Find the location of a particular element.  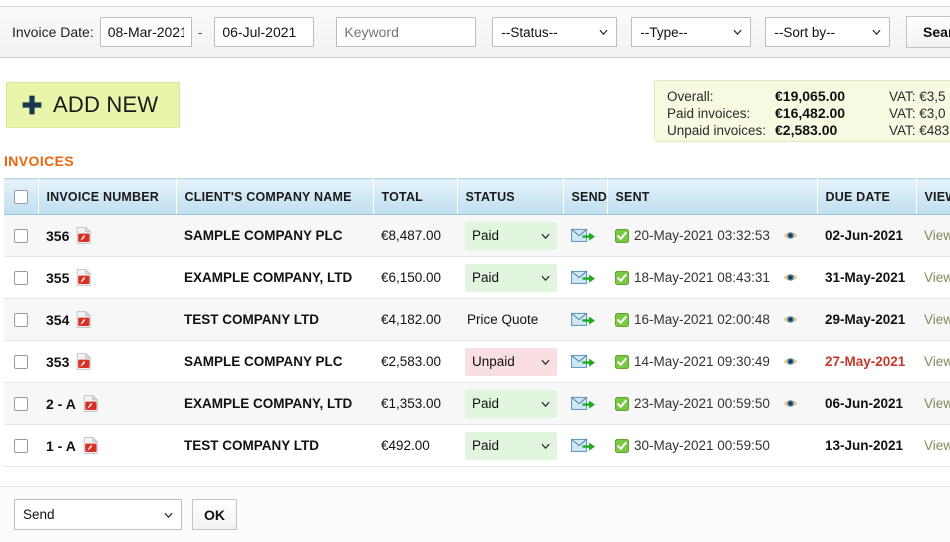

company-name: SAMPLE COMPANY PLC is located at coordinates (263, 361).